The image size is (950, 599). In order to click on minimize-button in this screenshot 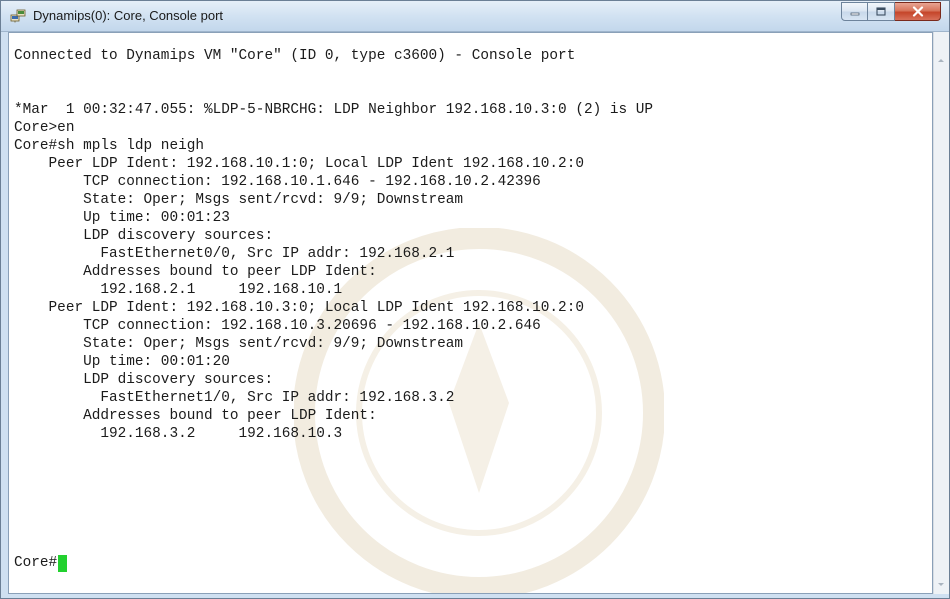, I will do `click(854, 11)`.